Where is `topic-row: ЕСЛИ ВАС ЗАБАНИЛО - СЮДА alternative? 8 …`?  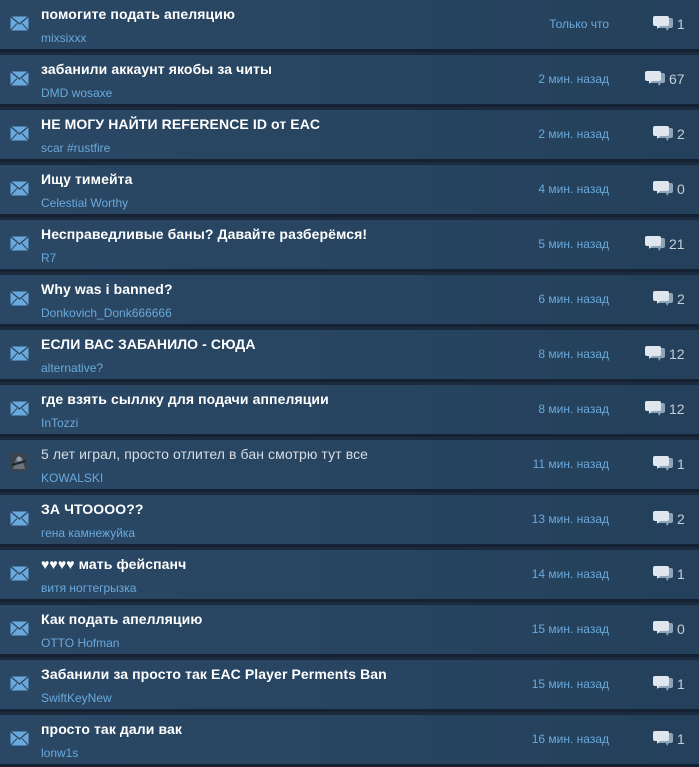 topic-row: ЕСЛИ ВАС ЗАБАНИЛО - СЮДА alternative? 8 … is located at coordinates (349, 356).